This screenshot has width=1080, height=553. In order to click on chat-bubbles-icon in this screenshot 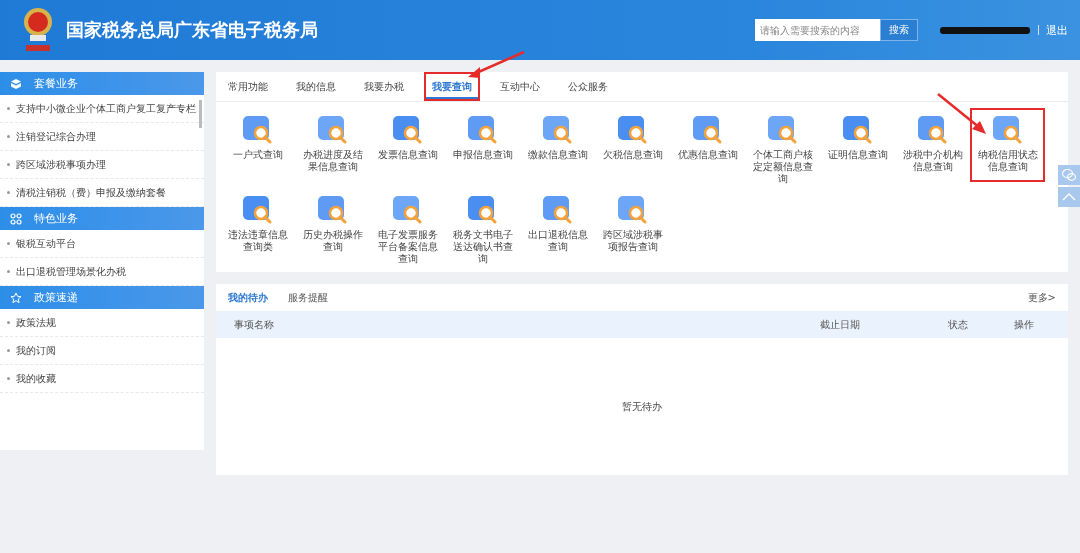, I will do `click(1069, 175)`.